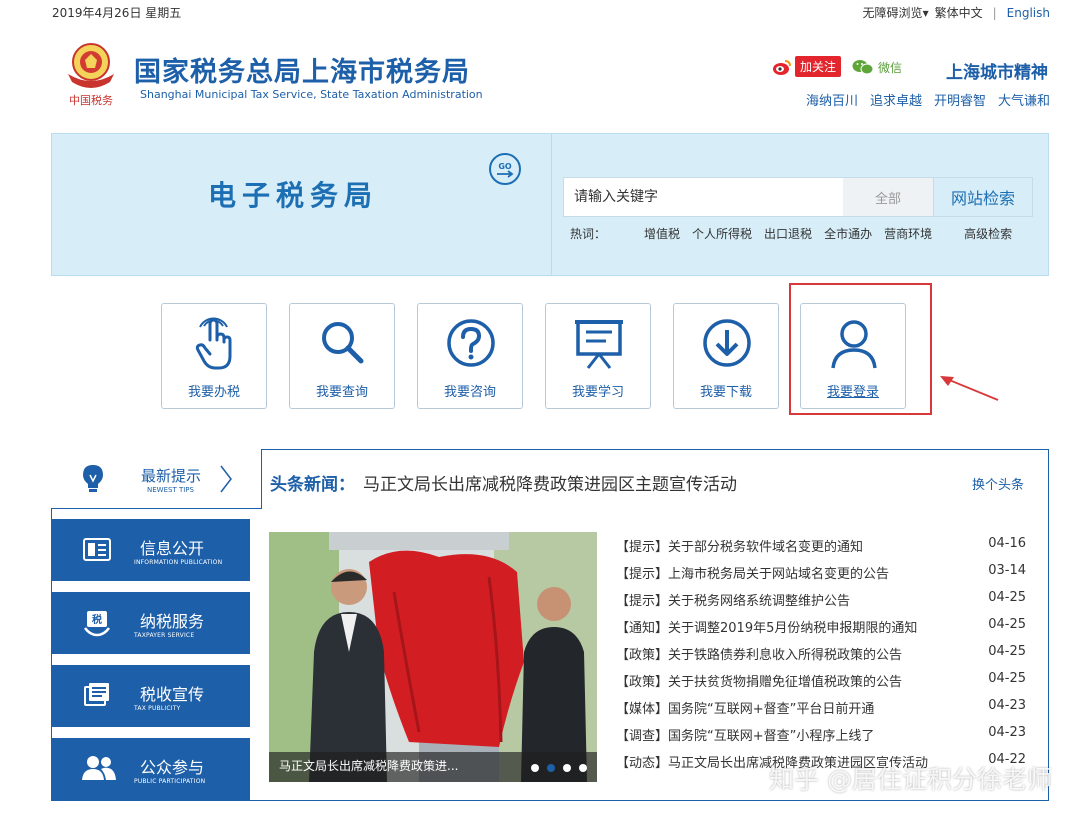  What do you see at coordinates (1007, 732) in the screenshot?
I see `news-date: 04-23` at bounding box center [1007, 732].